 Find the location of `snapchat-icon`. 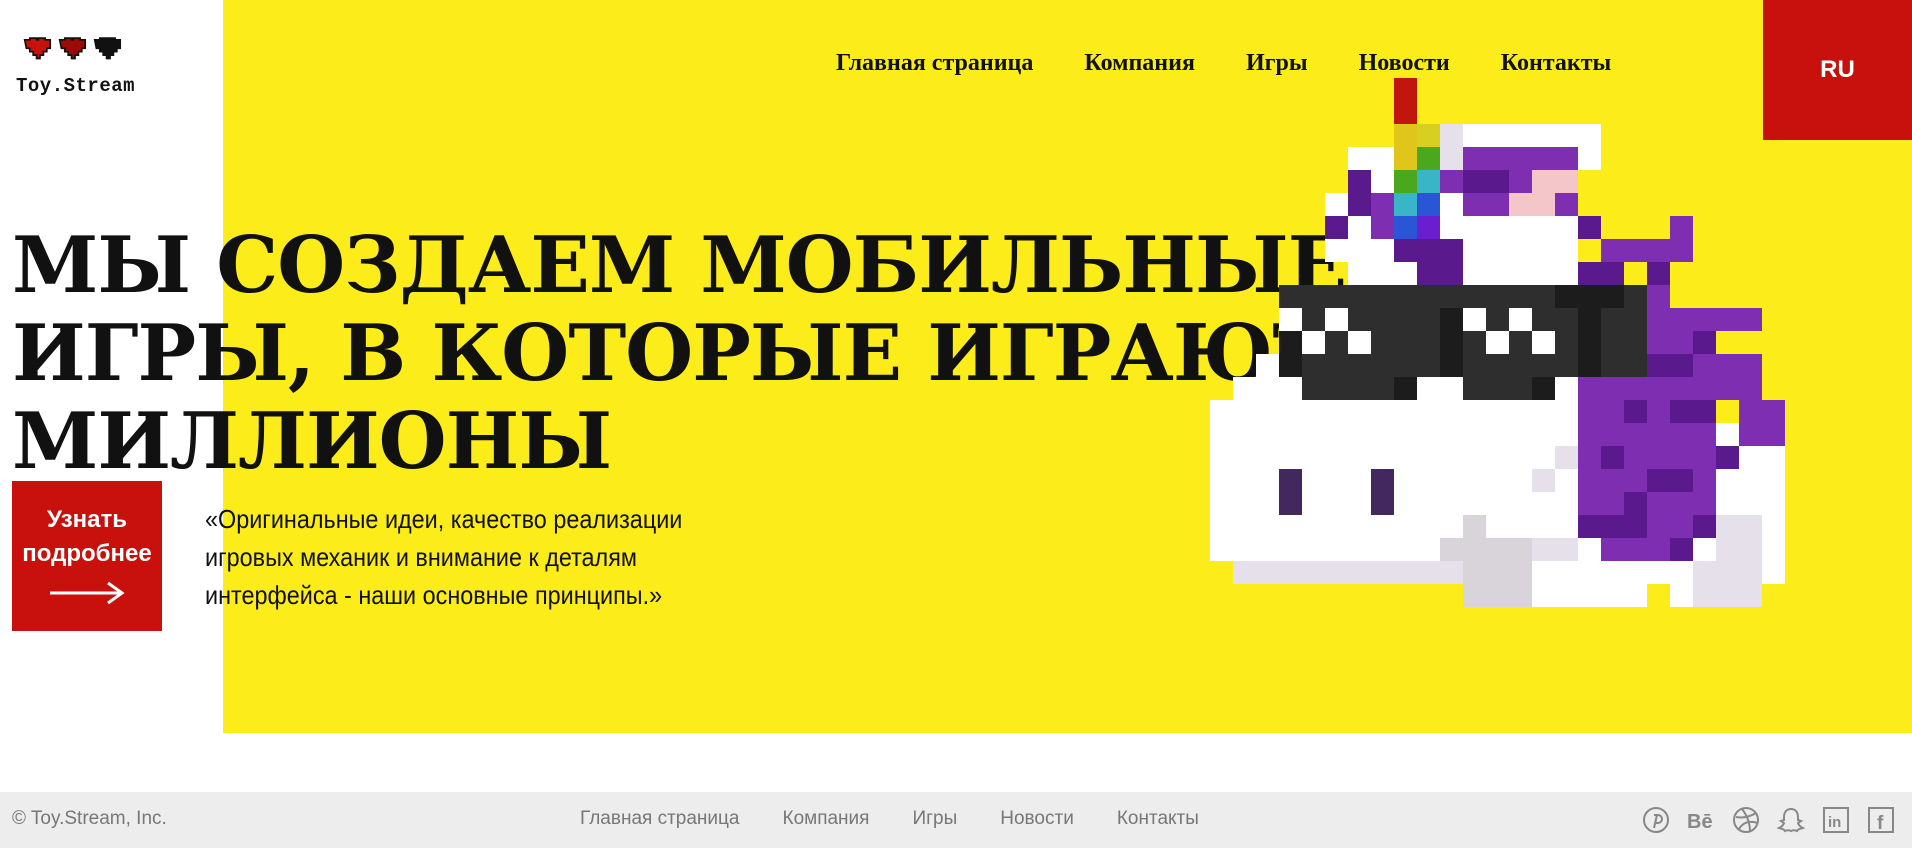

snapchat-icon is located at coordinates (1791, 820).